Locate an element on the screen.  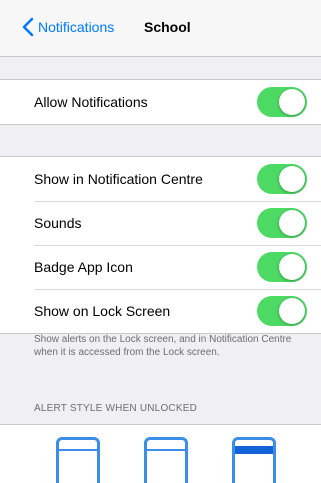
badge-app-icon-row: Badge App Icon is located at coordinates (160, 267).